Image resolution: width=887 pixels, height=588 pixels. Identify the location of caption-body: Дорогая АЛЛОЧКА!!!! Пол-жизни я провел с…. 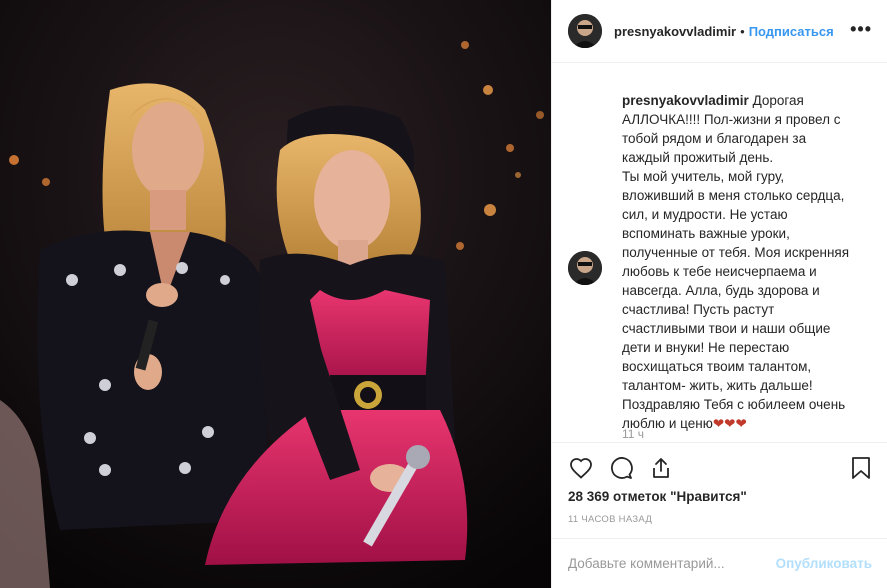
(736, 262).